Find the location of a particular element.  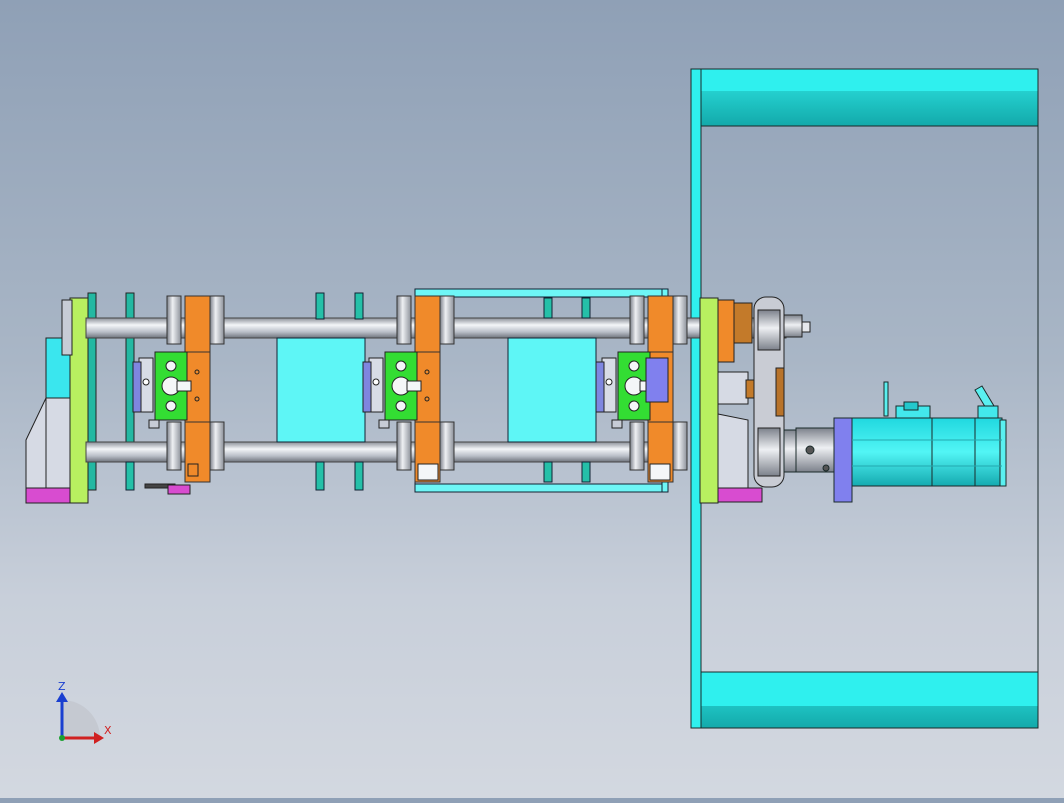

left-plate is located at coordinates (79, 400).